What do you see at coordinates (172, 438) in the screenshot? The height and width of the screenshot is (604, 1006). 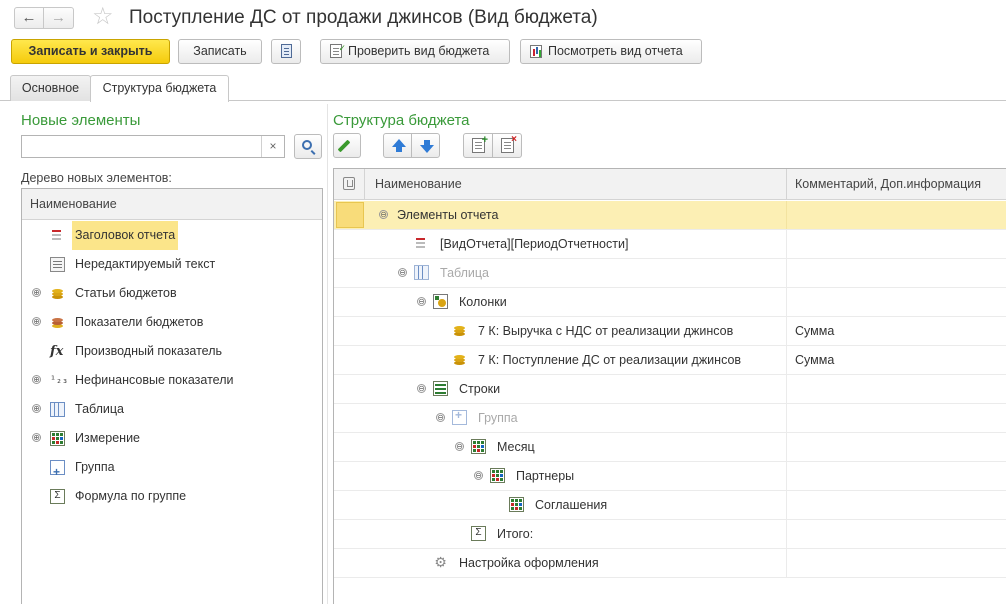 I see `tree-item-dimension: ⊕ Измерение` at bounding box center [172, 438].